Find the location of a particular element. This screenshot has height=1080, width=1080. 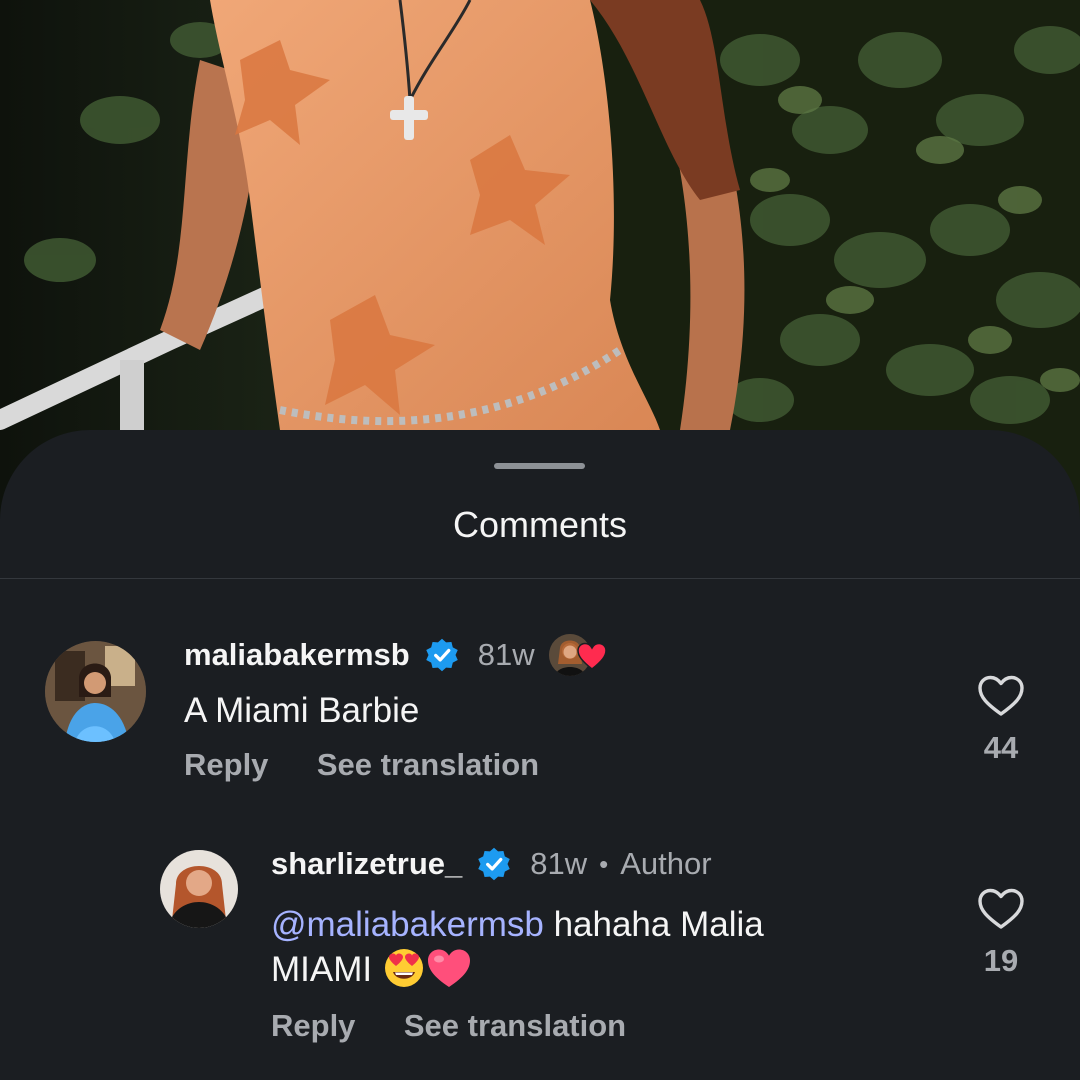

reply-header: sharlizetrue_ 81w • Author is located at coordinates (491, 864).